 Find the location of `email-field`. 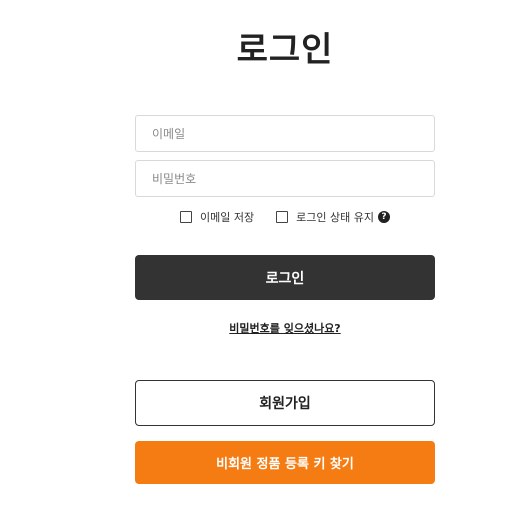

email-field is located at coordinates (285, 133).